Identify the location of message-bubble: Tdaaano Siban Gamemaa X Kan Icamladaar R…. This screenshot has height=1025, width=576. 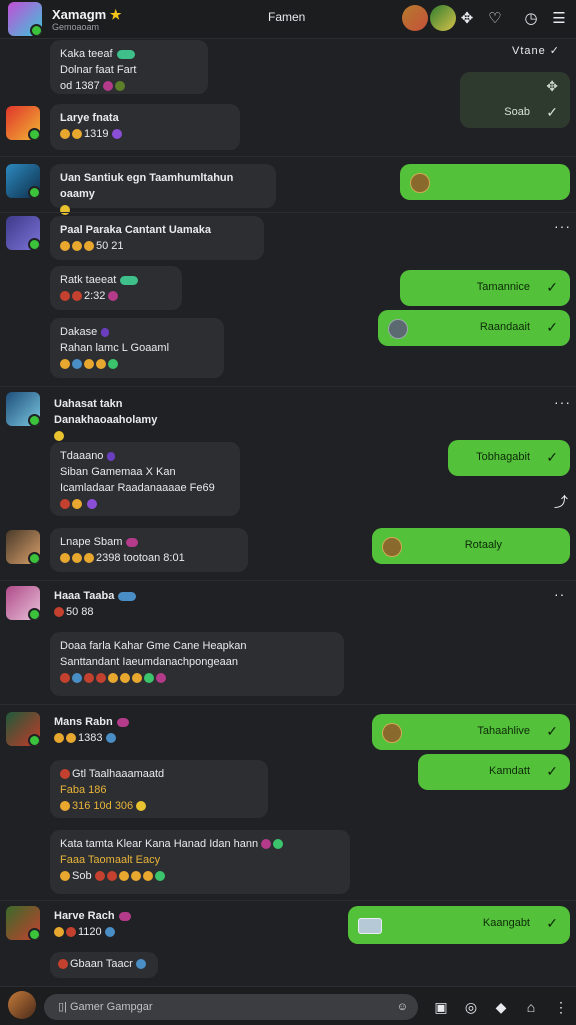
(145, 479).